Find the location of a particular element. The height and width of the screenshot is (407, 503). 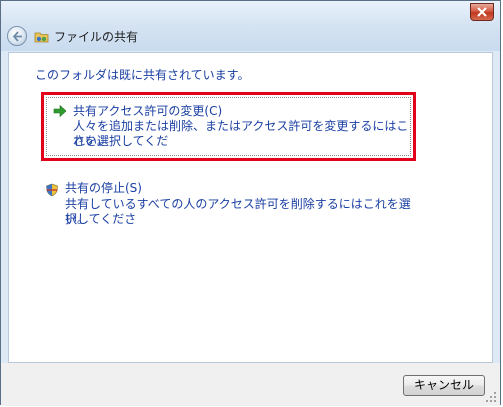

button-bar: キャンセル is located at coordinates (250, 384).